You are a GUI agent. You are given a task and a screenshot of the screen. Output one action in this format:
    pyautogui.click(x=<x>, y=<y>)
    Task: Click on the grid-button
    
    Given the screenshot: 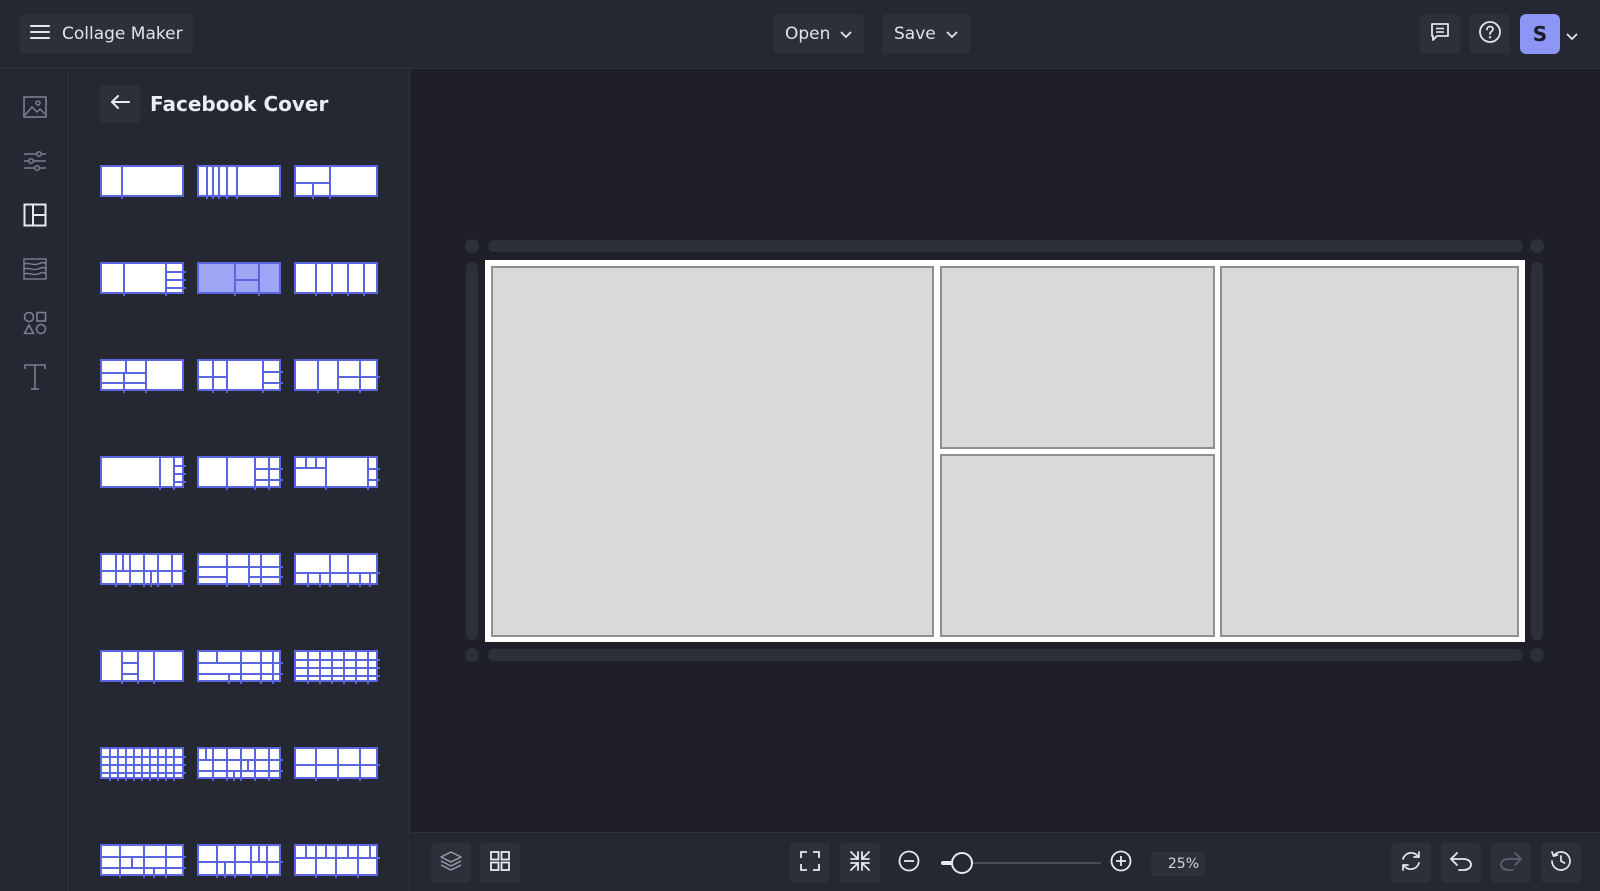 What is the action you would take?
    pyautogui.click(x=500, y=863)
    